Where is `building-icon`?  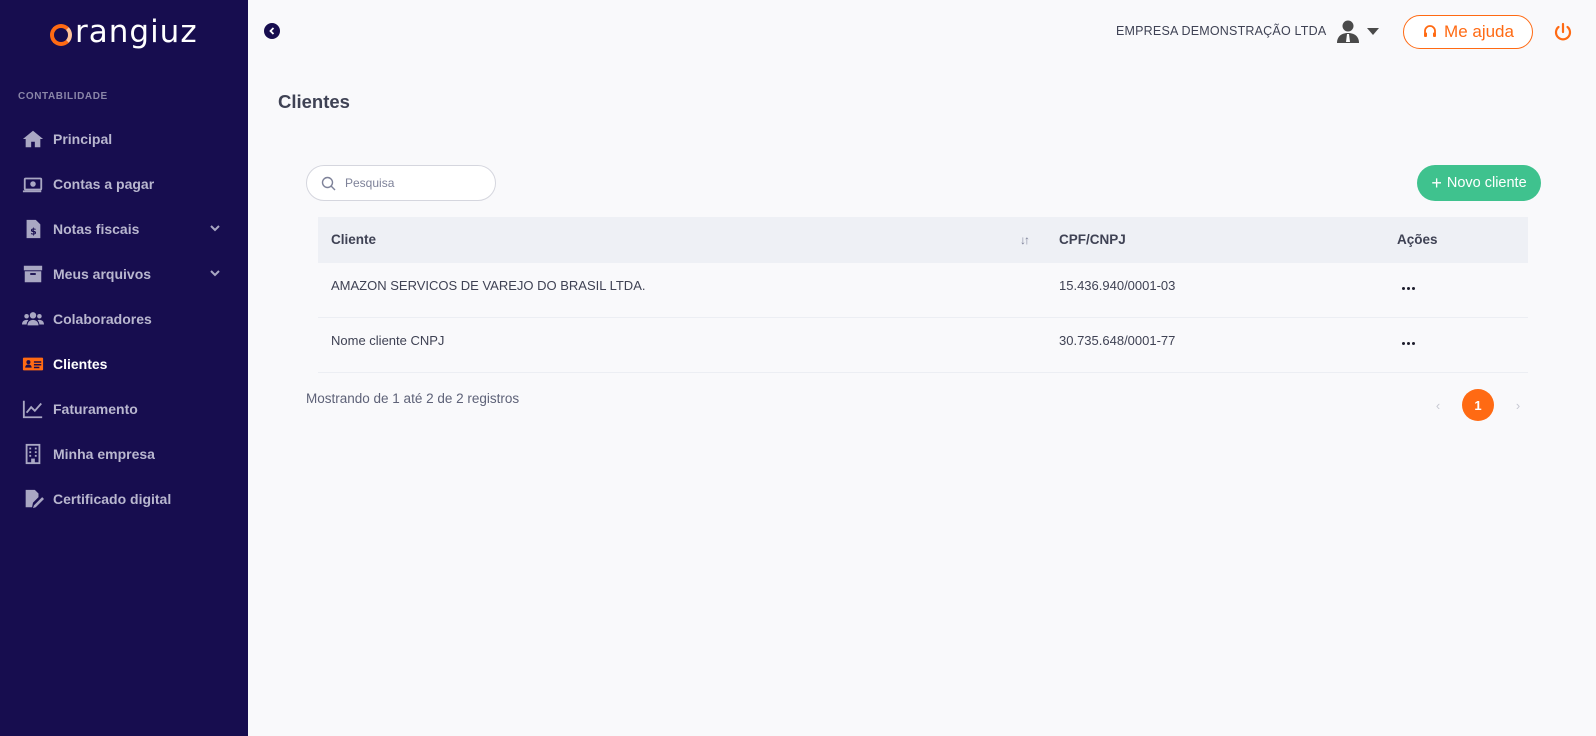
building-icon is located at coordinates (33, 454).